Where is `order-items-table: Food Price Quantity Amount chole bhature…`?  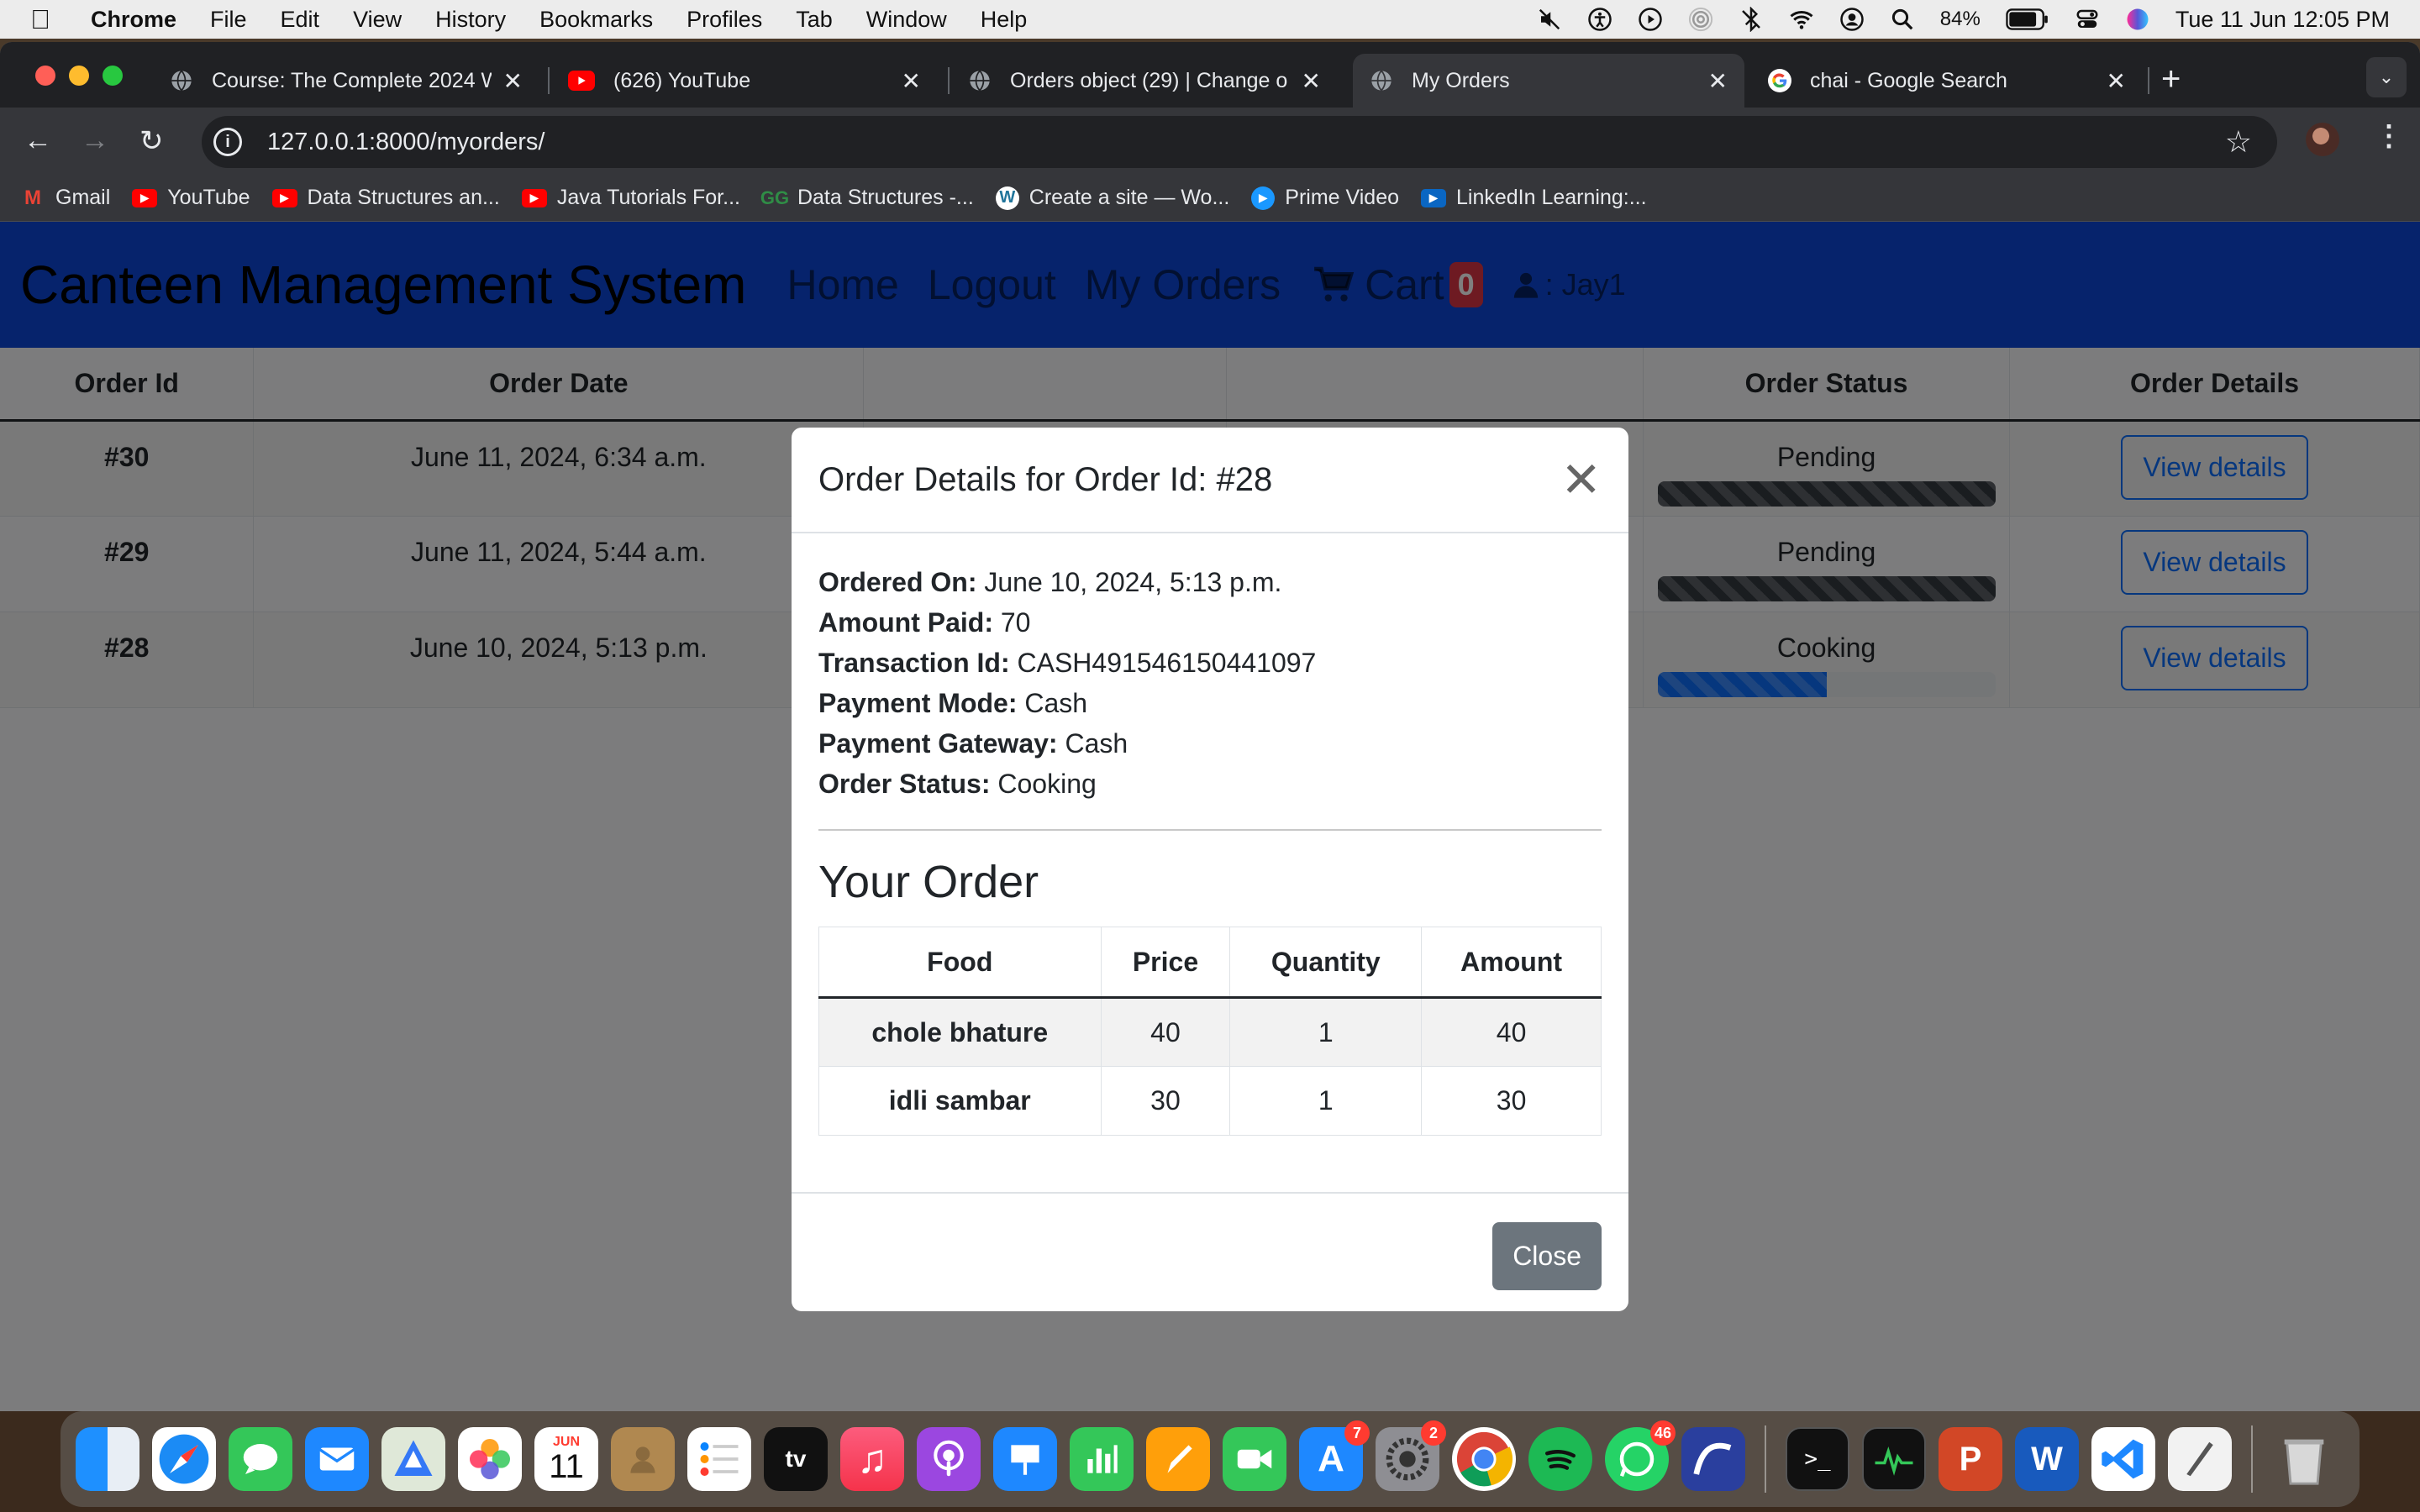 order-items-table: Food Price Quantity Amount chole bhature… is located at coordinates (1210, 1031).